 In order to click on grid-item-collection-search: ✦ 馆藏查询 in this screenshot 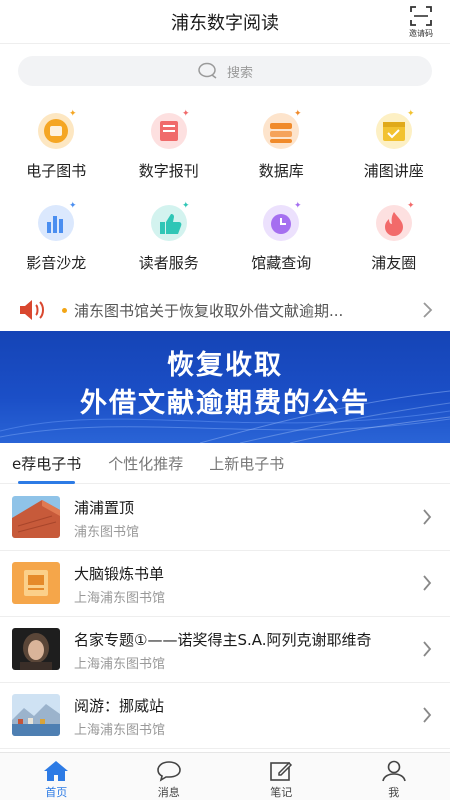, I will do `click(281, 238)`.